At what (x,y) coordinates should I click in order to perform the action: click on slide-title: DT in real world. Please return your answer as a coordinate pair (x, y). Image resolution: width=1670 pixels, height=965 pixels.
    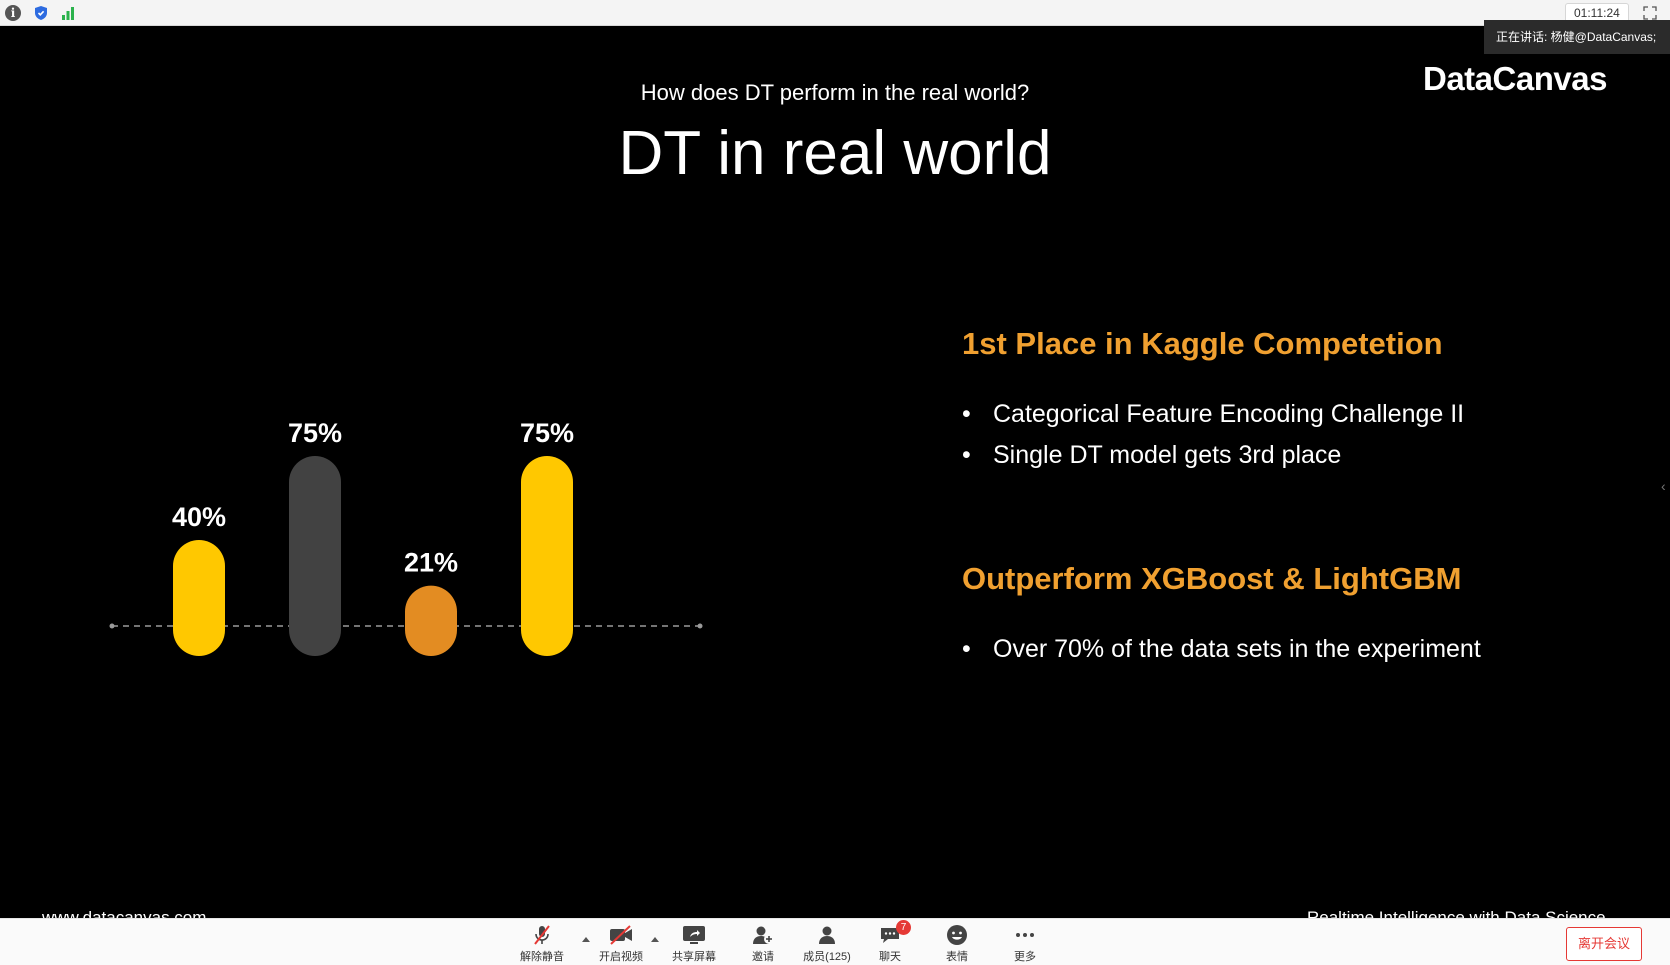
    Looking at the image, I should click on (835, 153).